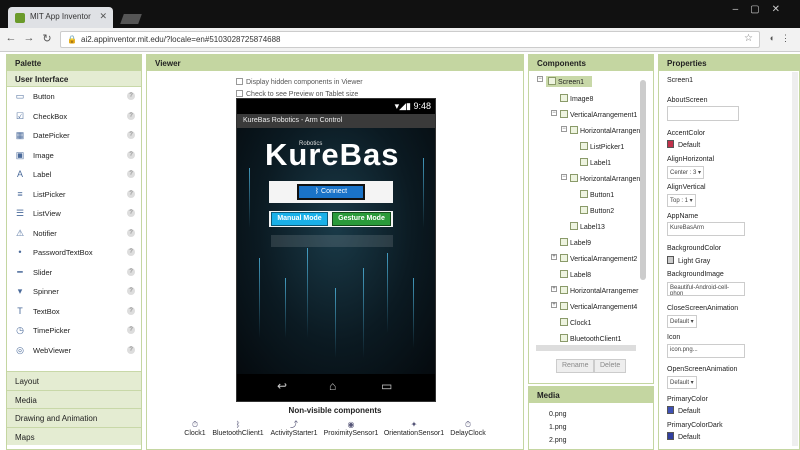 The image size is (800, 450). Describe the element at coordinates (29, 39) in the screenshot. I see `forward-icon: →` at that location.